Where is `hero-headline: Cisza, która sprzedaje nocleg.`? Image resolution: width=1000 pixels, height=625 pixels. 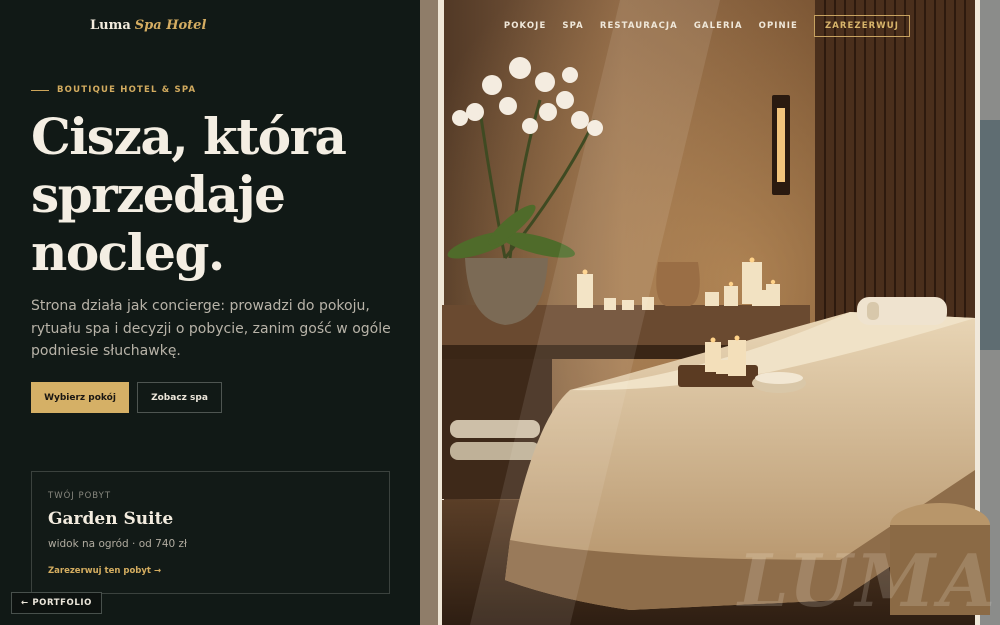 hero-headline: Cisza, która sprzedaje nocleg. is located at coordinates (226, 195).